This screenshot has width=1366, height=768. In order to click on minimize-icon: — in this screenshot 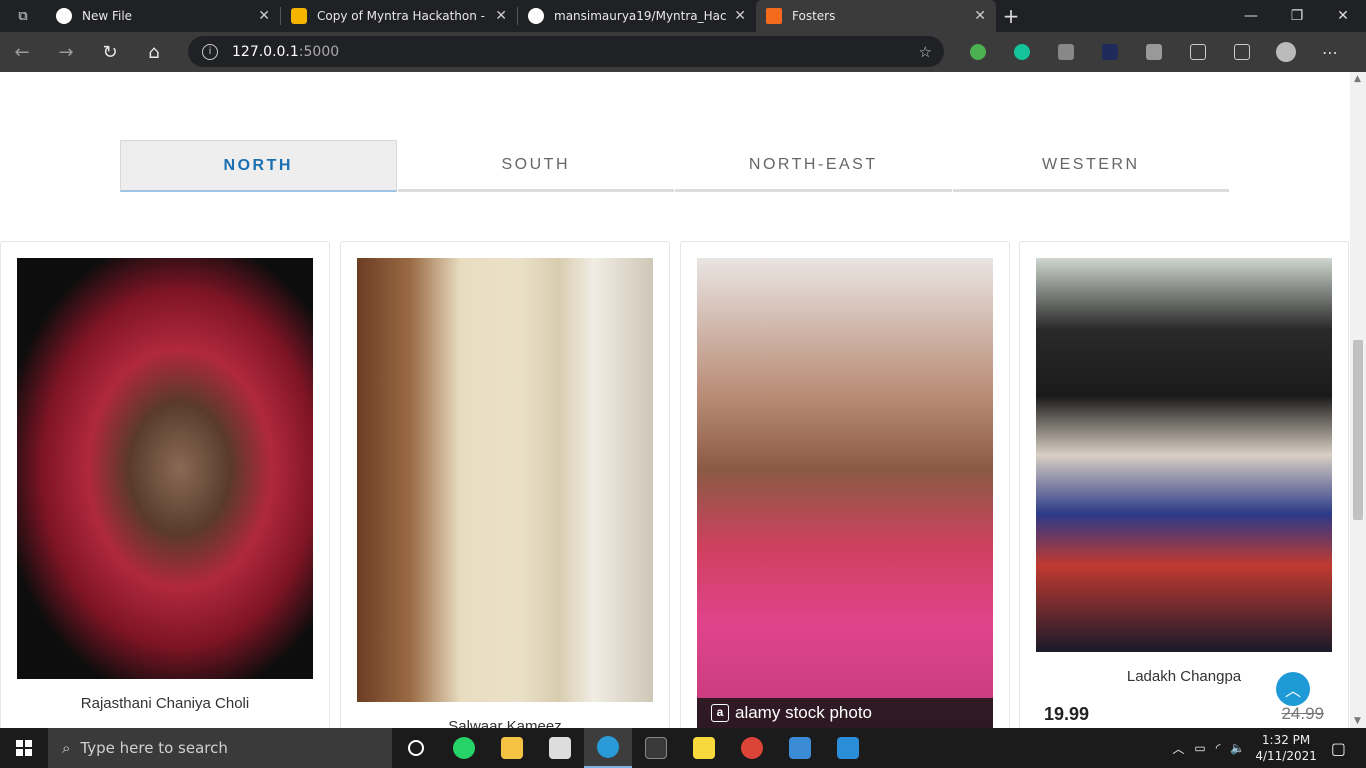, I will do `click(1251, 16)`.